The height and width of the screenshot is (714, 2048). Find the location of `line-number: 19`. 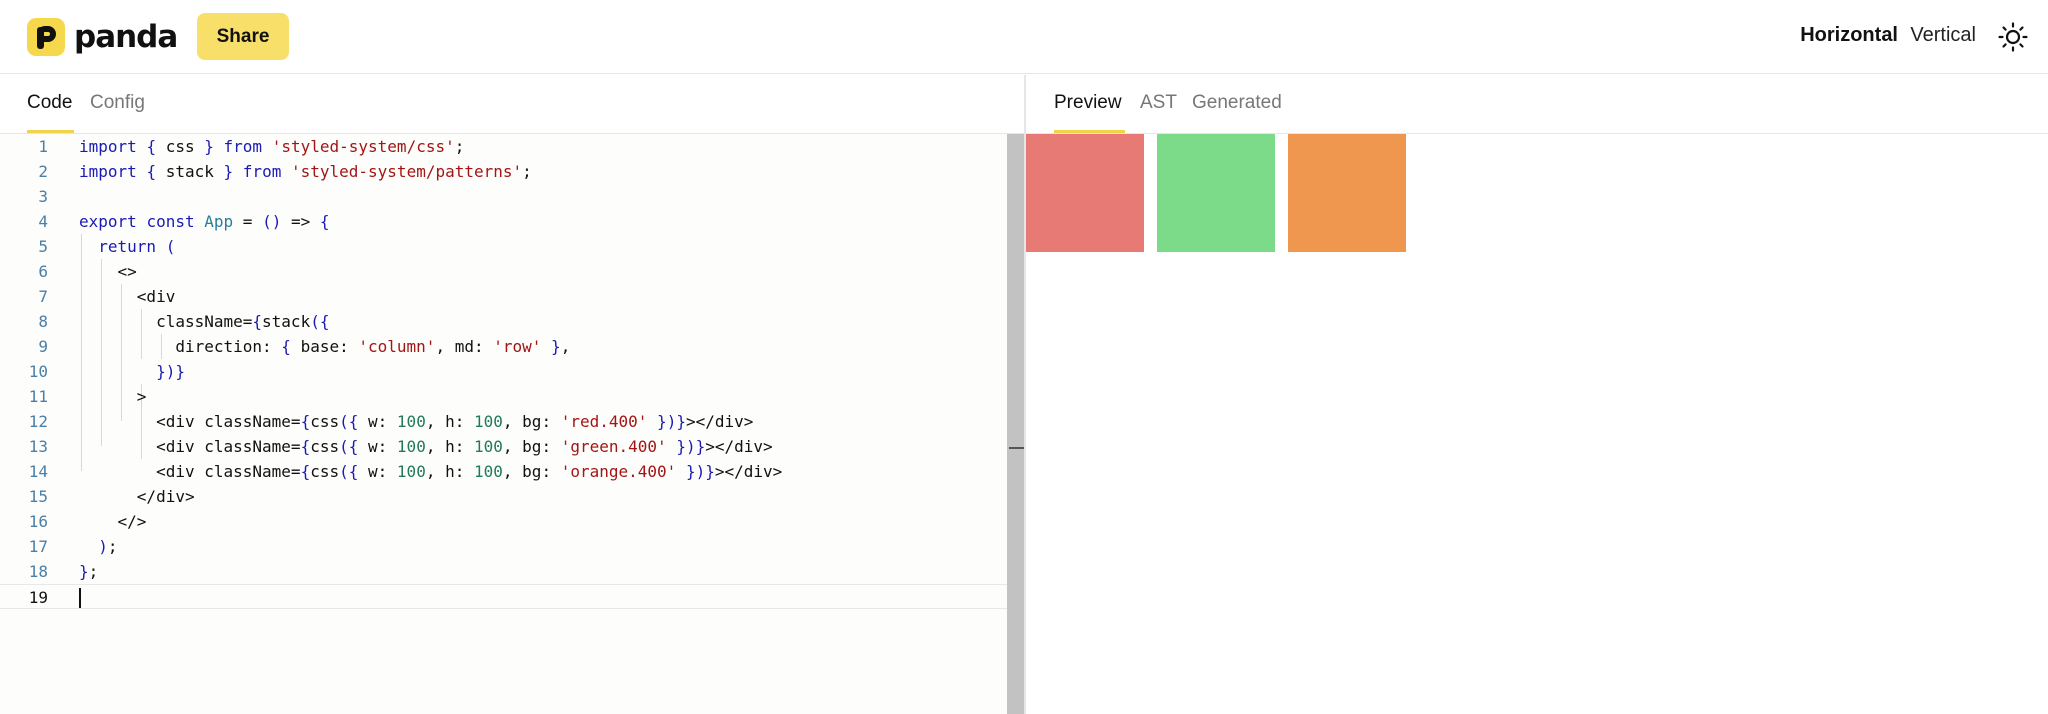

line-number: 19 is located at coordinates (38, 597).